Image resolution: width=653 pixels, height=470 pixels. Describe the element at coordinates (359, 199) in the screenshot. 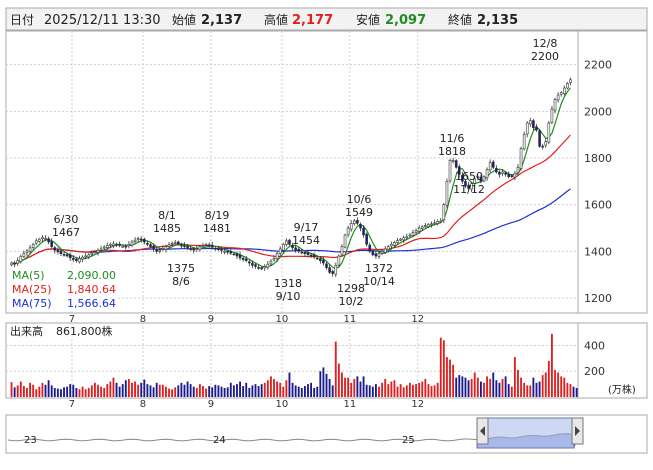

I see `annotation-6-line1: 10/6` at that location.